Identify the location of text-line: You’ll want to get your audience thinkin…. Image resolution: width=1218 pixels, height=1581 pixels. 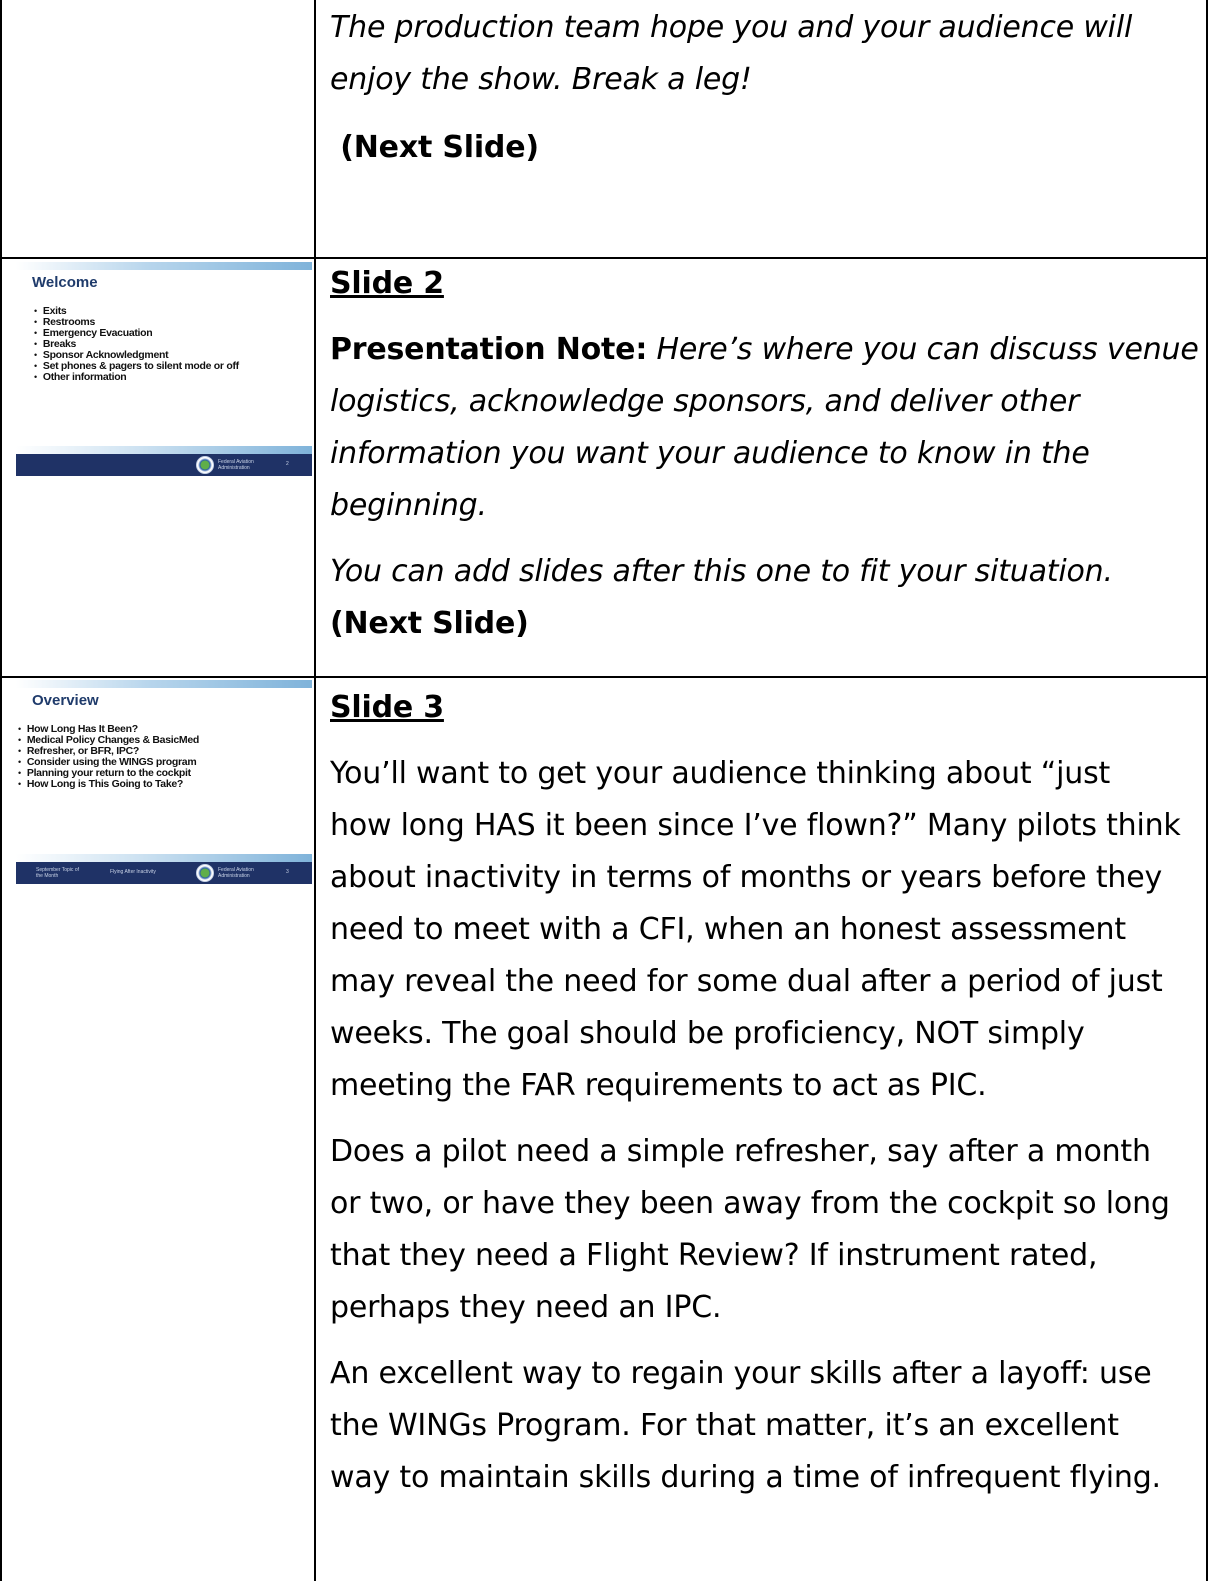
(720, 773).